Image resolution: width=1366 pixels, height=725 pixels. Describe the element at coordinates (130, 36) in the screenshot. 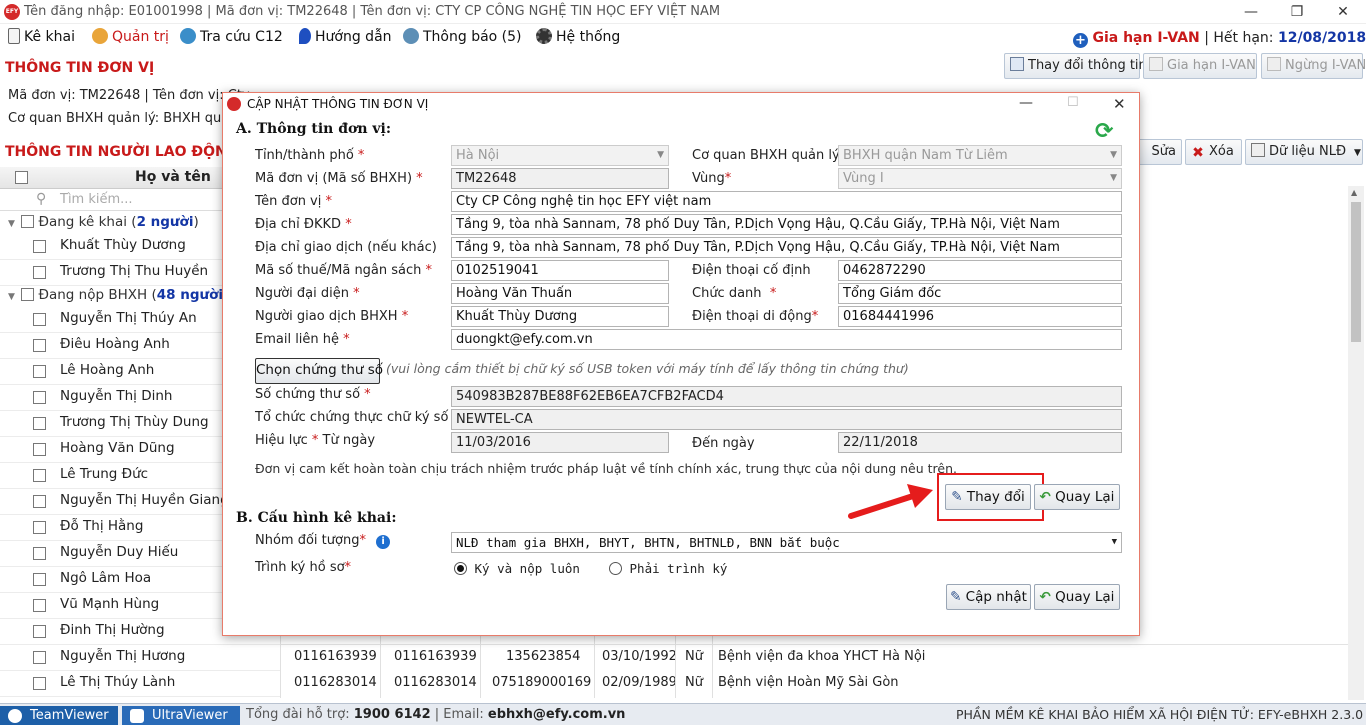

I see `menu-quan-tri: Quản trị` at that location.